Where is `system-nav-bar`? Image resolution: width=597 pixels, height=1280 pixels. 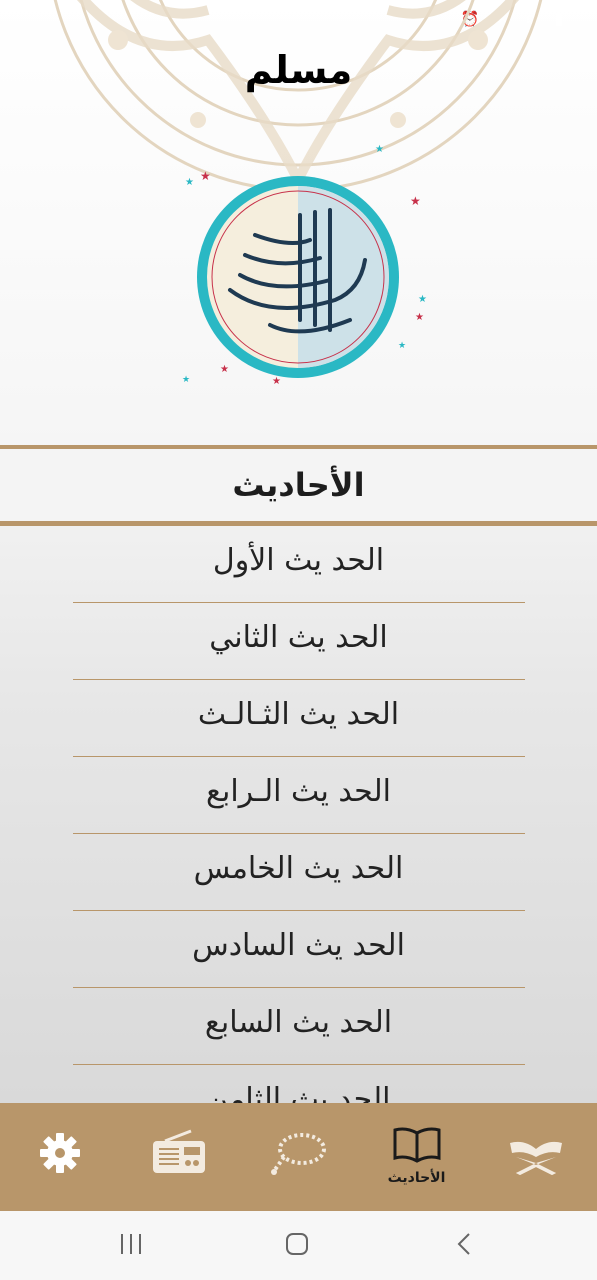
system-nav-bar is located at coordinates (298, 1245).